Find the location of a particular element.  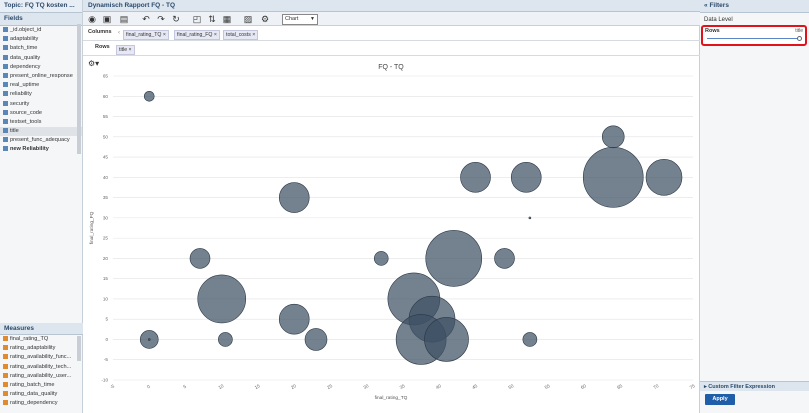

x-tick-label: 45 is located at coordinates (474, 386).